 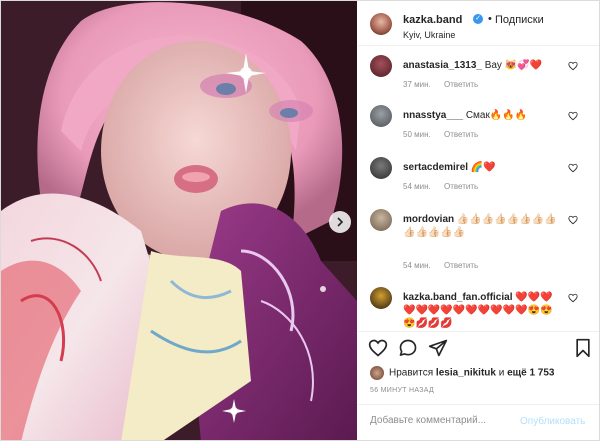 I want to click on comment-meta: 37 мин. Ответить, so click(x=446, y=84).